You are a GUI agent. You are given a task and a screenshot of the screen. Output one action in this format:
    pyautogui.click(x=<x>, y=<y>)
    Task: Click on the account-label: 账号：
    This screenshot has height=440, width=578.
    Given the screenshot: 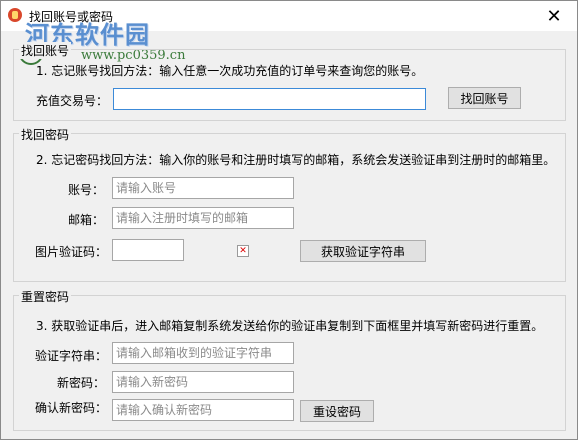 What is the action you would take?
    pyautogui.click(x=86, y=190)
    